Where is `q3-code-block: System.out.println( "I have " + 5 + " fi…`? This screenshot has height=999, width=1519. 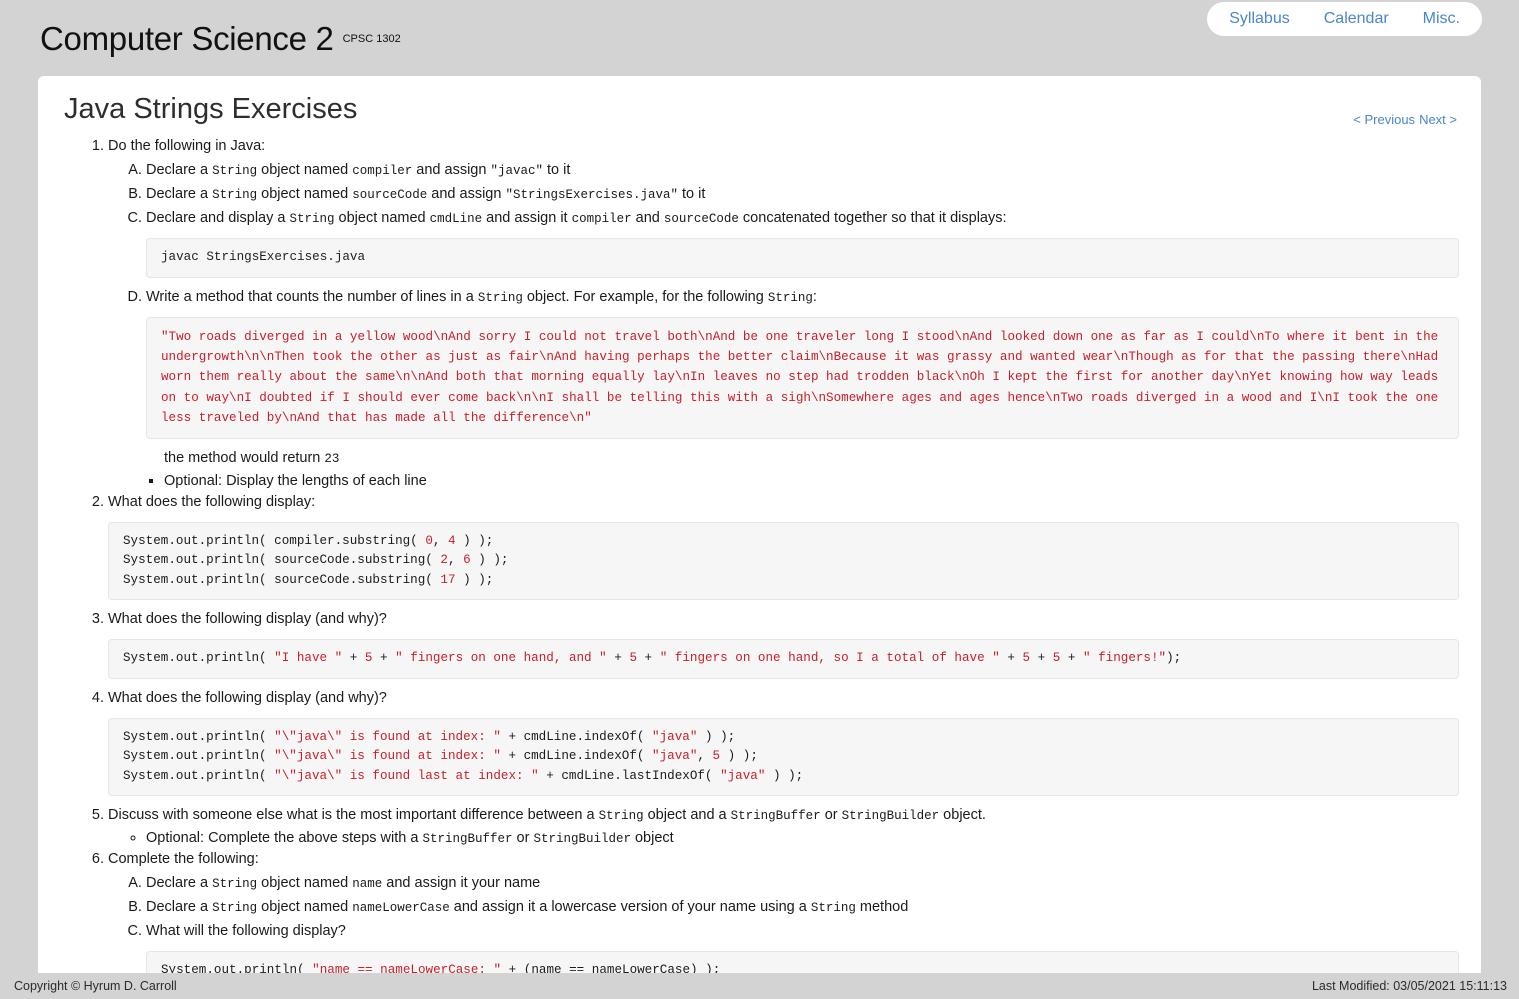 q3-code-block: System.out.println( "I have " + 5 + " fi… is located at coordinates (783, 659).